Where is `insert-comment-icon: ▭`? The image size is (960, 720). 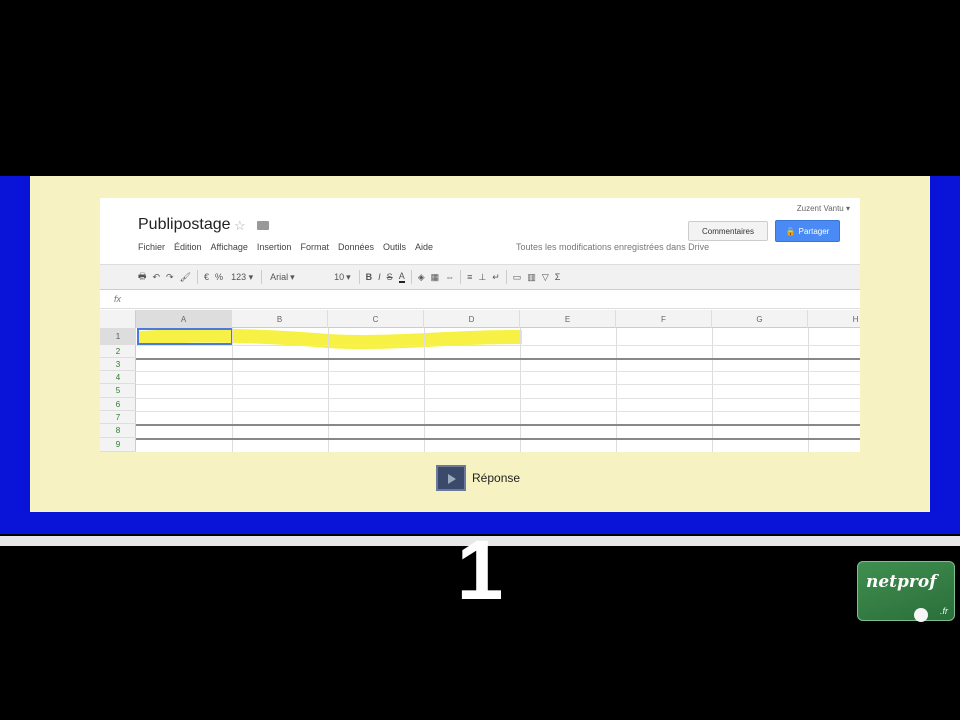 insert-comment-icon: ▭ is located at coordinates (517, 277).